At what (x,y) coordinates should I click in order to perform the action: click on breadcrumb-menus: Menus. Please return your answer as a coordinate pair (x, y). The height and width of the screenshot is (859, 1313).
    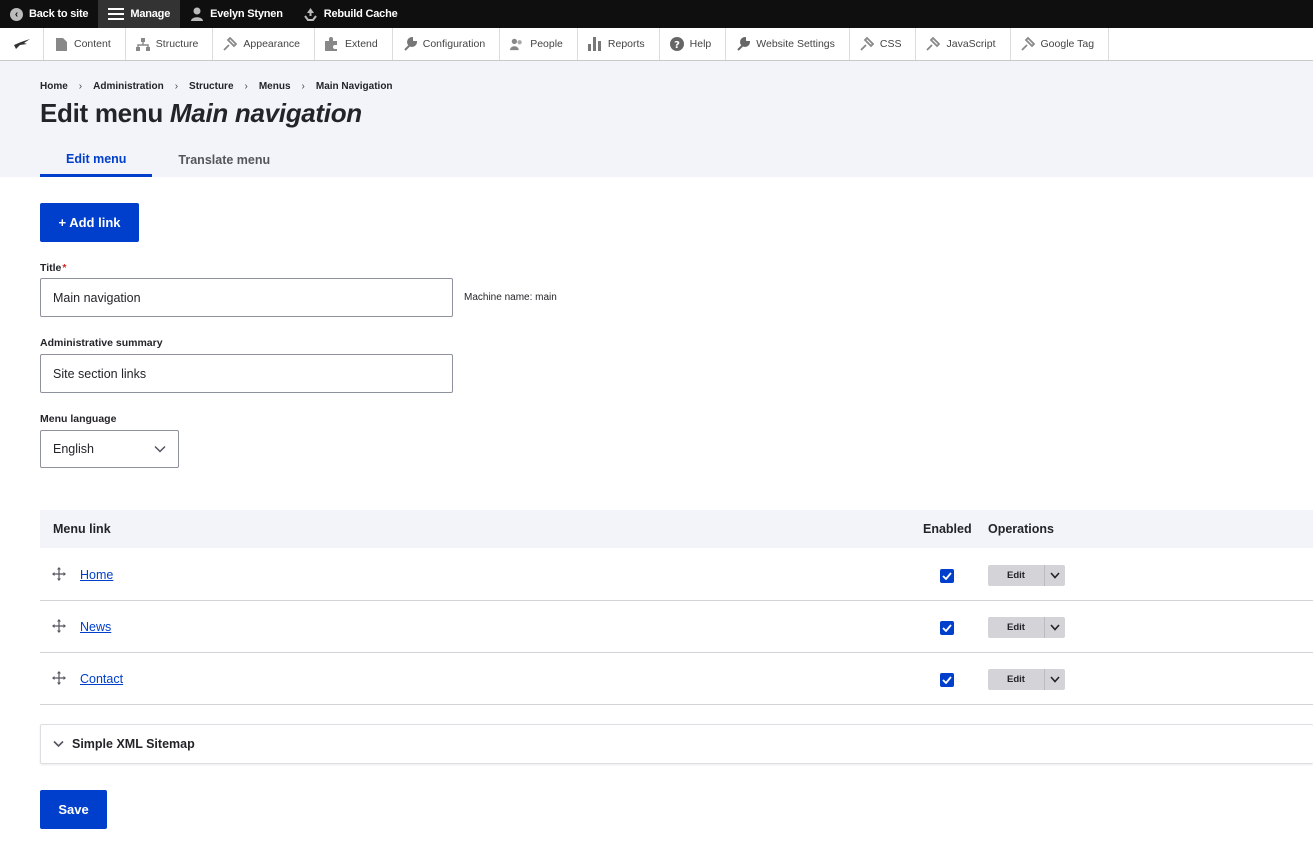
    Looking at the image, I should click on (275, 86).